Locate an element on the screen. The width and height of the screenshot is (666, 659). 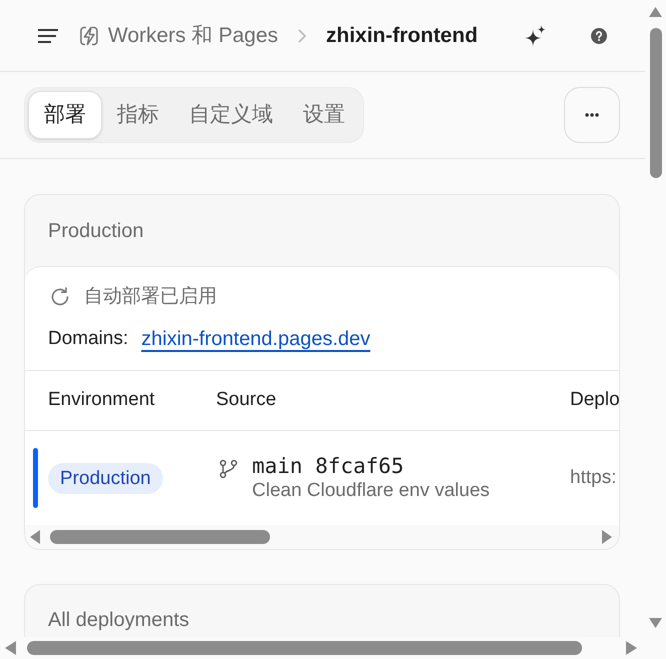
breadcrumb-link: Workers 和 Pages is located at coordinates (179, 36).